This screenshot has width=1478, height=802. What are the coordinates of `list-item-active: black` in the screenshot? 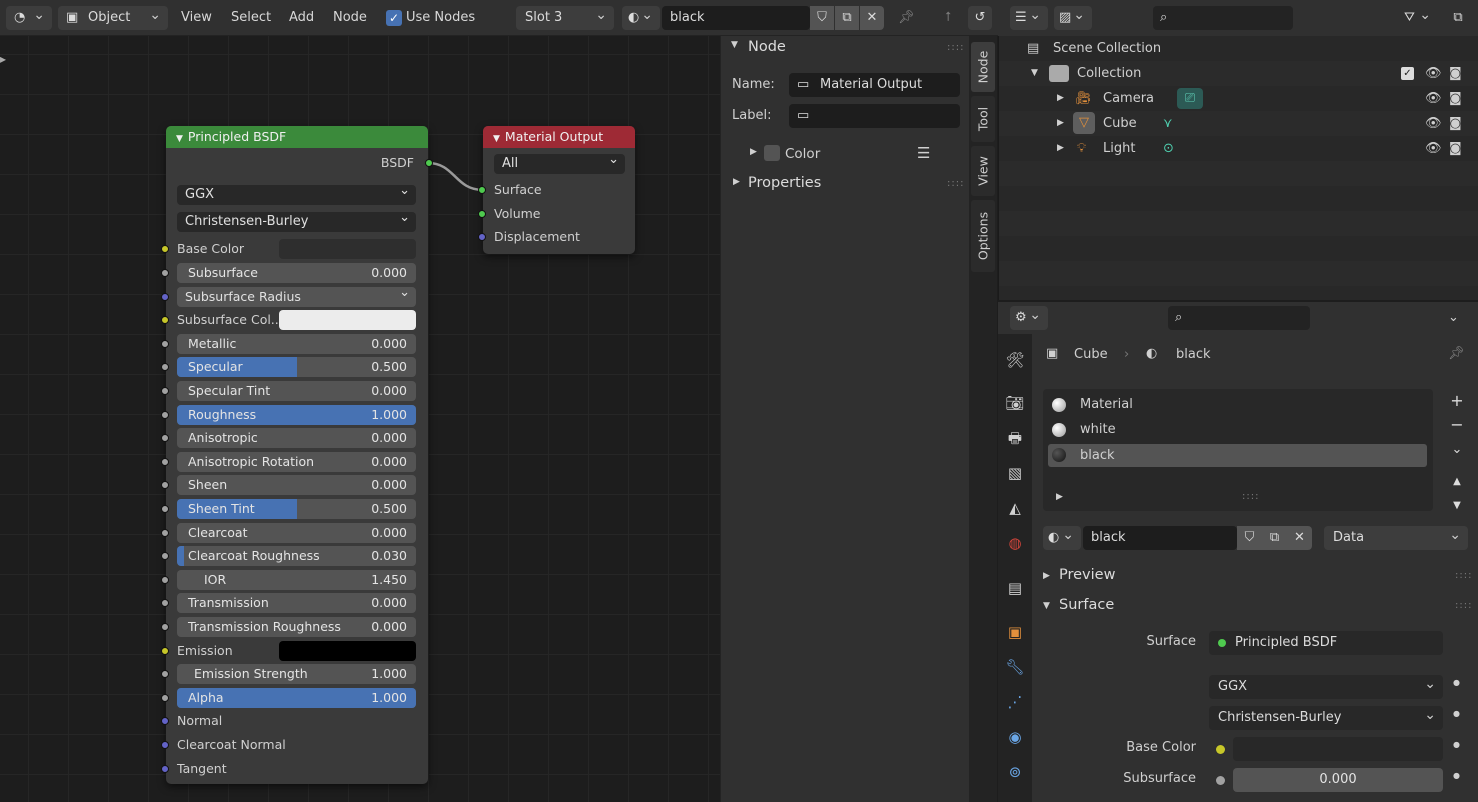 It's located at (1237, 455).